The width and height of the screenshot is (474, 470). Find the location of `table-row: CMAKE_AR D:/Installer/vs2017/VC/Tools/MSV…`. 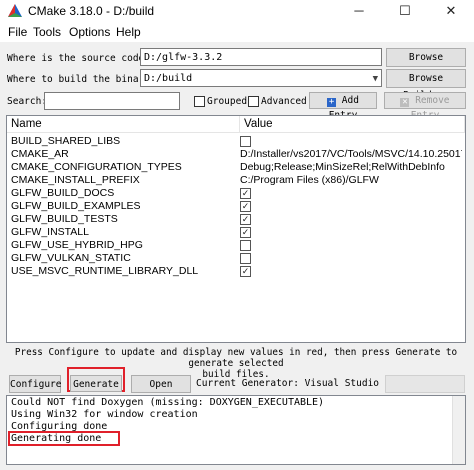

table-row: CMAKE_AR D:/Installer/vs2017/VC/Tools/MSV… is located at coordinates (236, 154).